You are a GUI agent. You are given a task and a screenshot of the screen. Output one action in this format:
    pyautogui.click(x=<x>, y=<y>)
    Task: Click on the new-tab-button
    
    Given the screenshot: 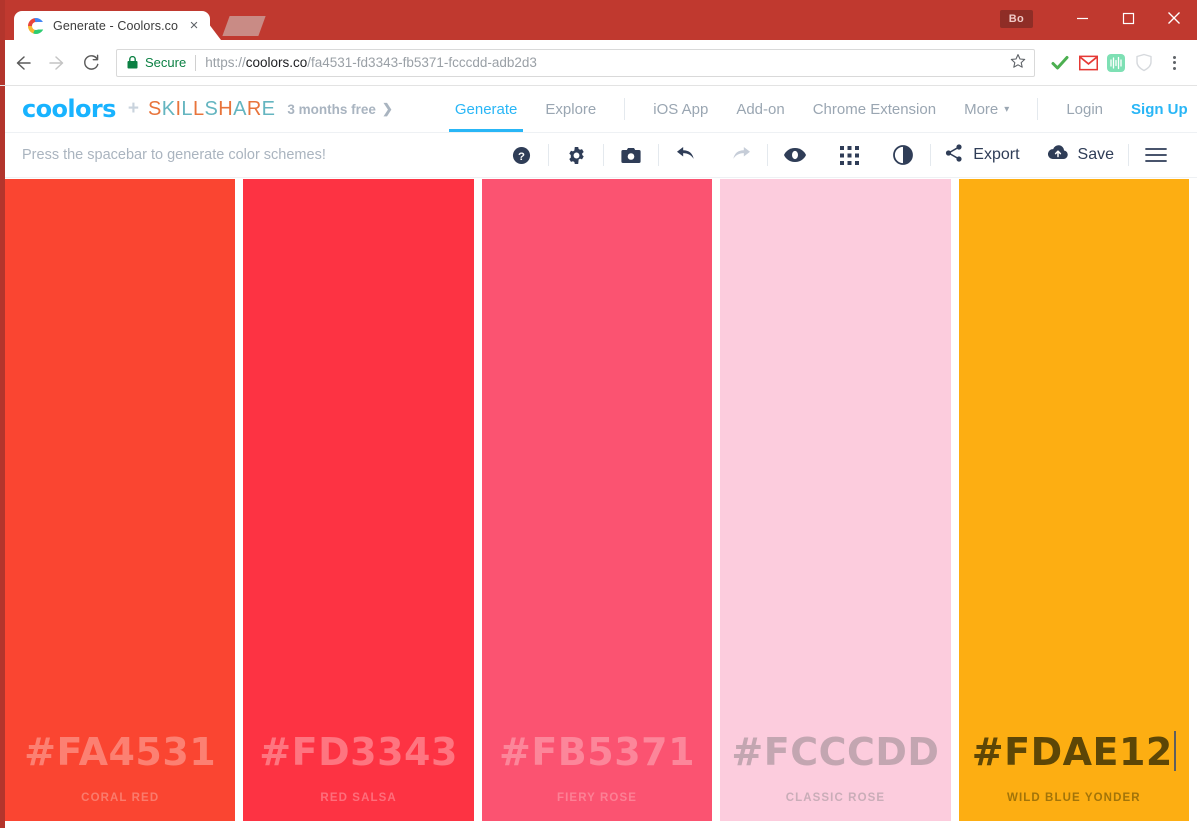 What is the action you would take?
    pyautogui.click(x=244, y=26)
    